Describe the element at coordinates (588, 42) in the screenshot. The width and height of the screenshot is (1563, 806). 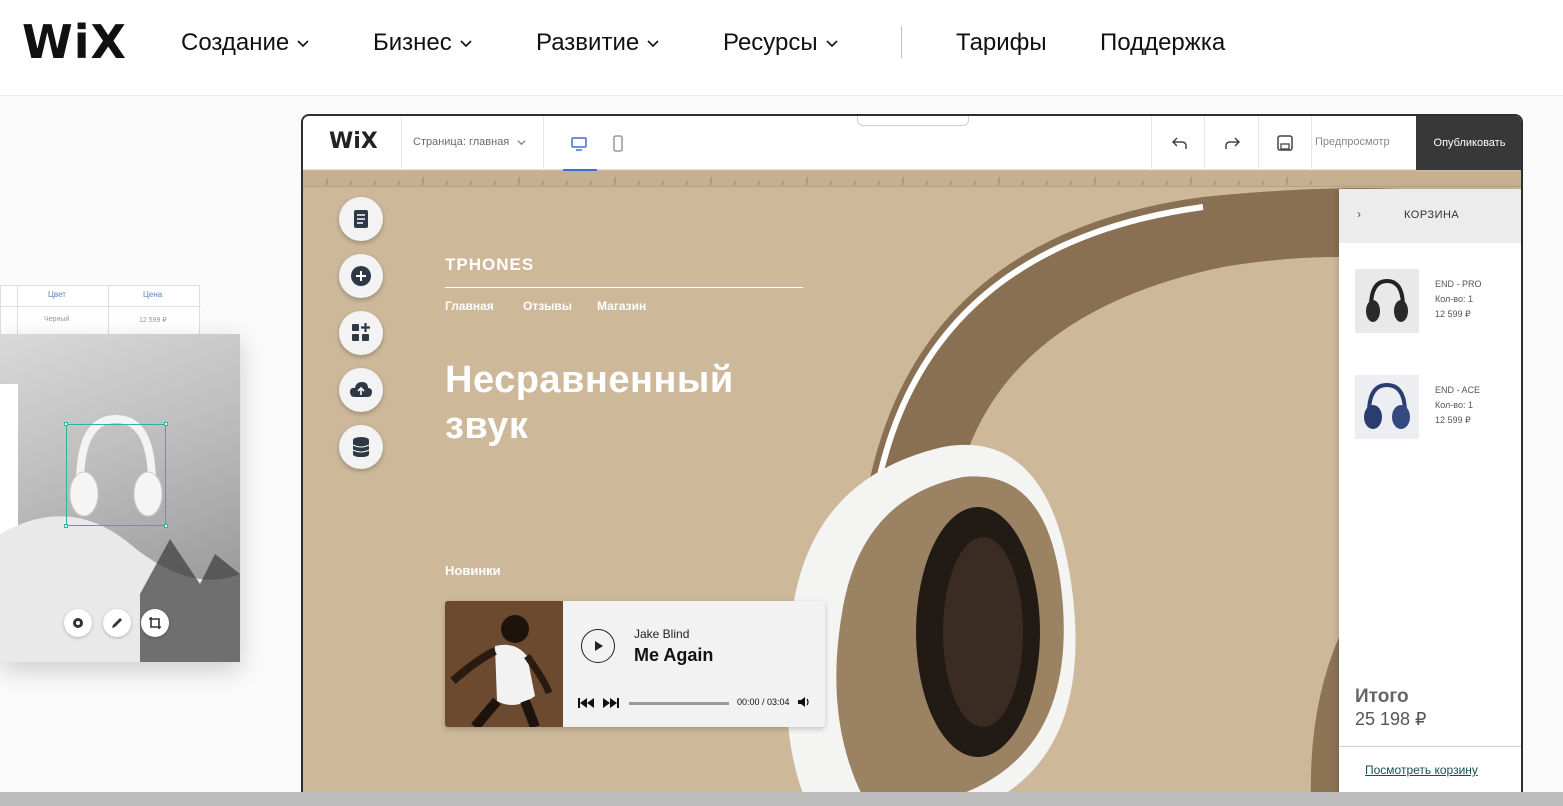
I see `nav-growth-label: Развитие` at that location.